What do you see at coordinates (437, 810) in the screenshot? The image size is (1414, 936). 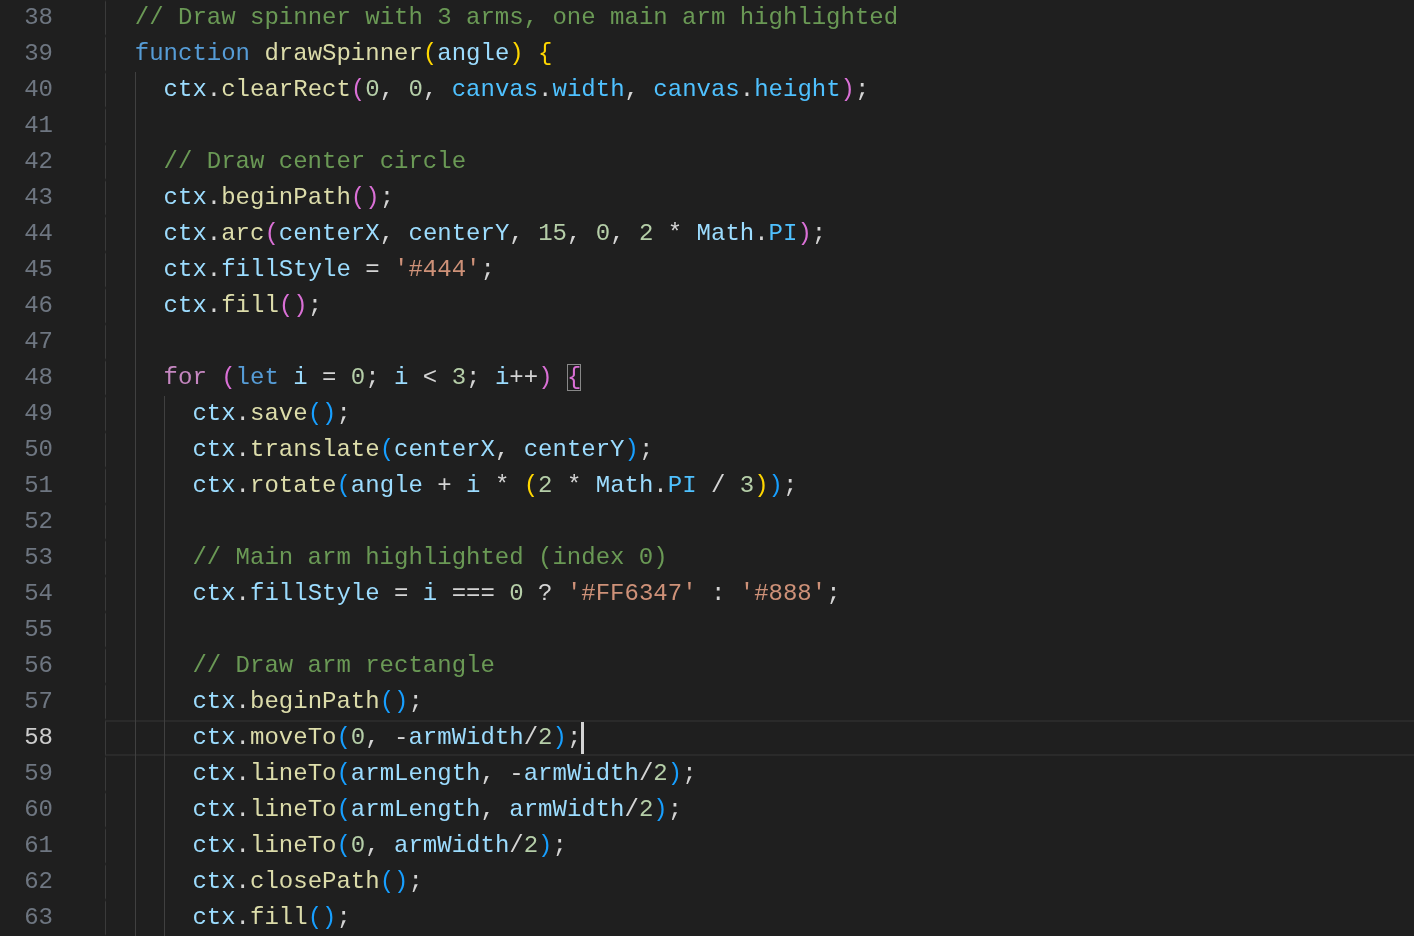 I see `code-line: ctx.lineTo(armLength, armWidth/2);` at bounding box center [437, 810].